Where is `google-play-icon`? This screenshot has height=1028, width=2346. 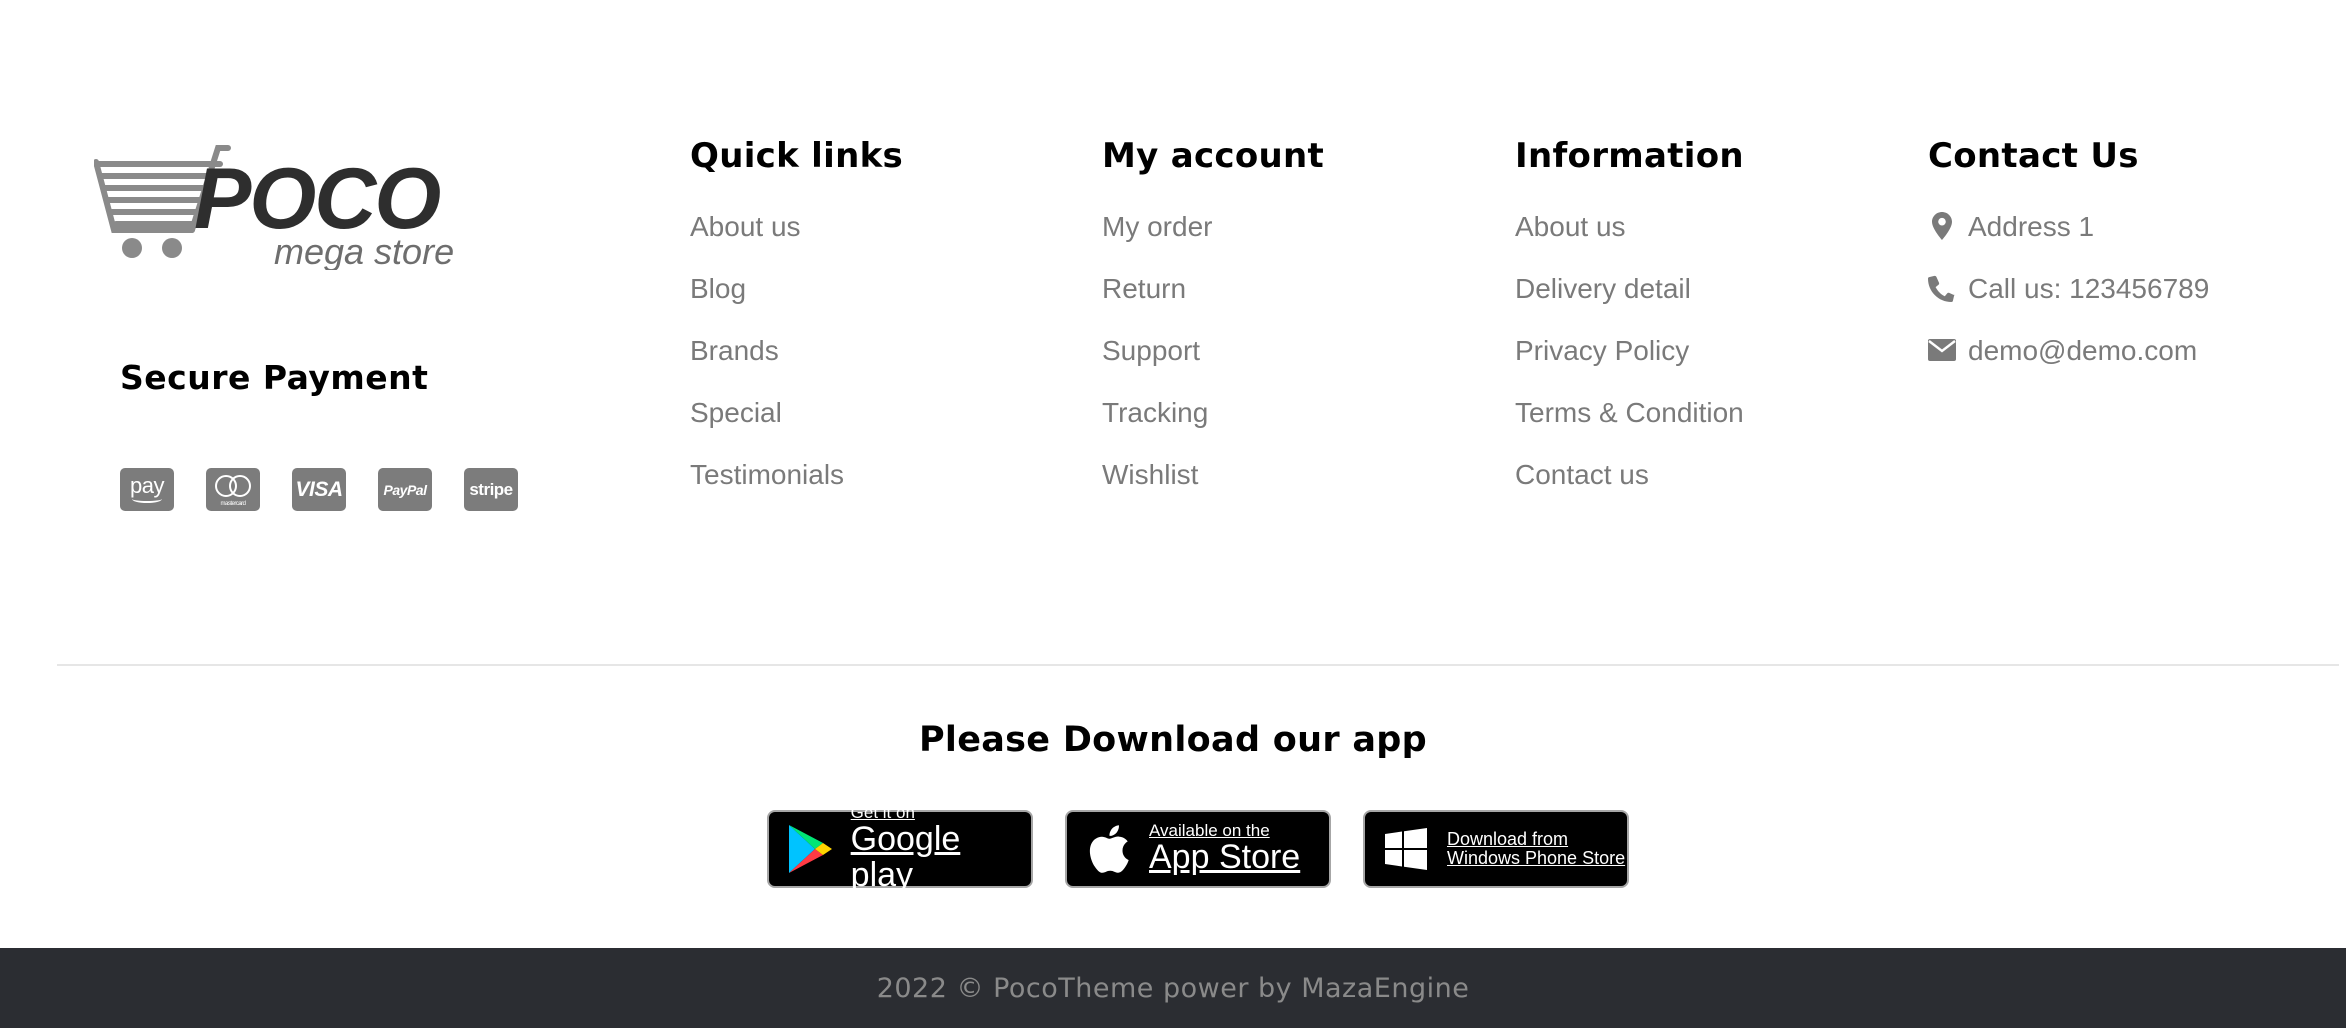
google-play-icon is located at coordinates (810, 849).